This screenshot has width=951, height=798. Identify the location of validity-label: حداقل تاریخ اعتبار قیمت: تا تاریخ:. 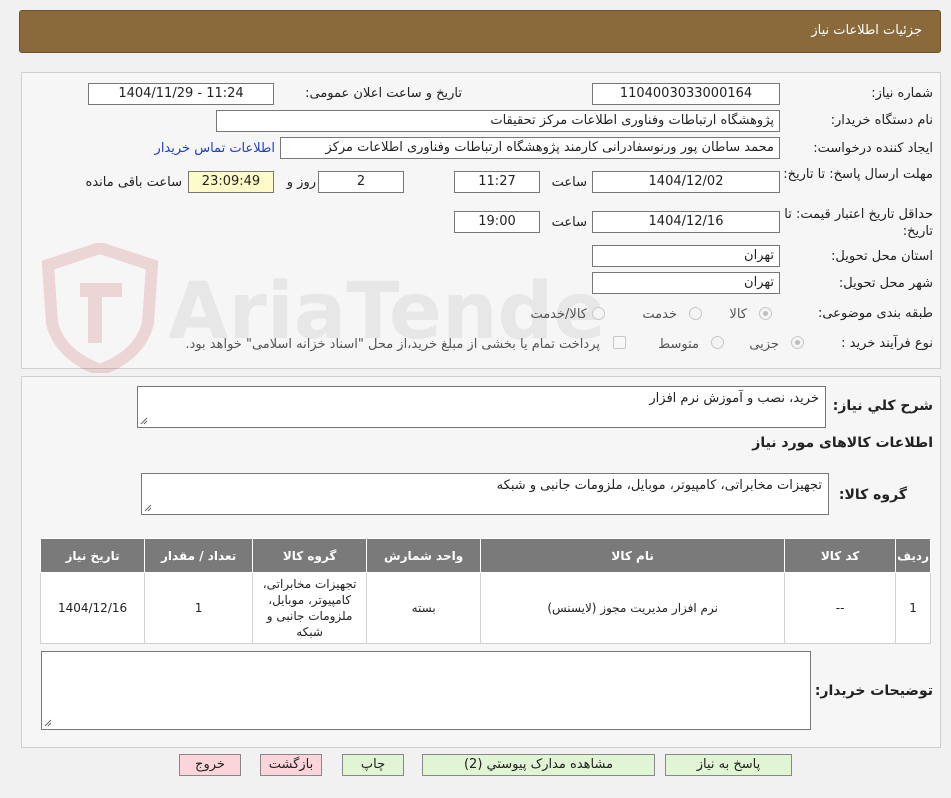
(858, 223).